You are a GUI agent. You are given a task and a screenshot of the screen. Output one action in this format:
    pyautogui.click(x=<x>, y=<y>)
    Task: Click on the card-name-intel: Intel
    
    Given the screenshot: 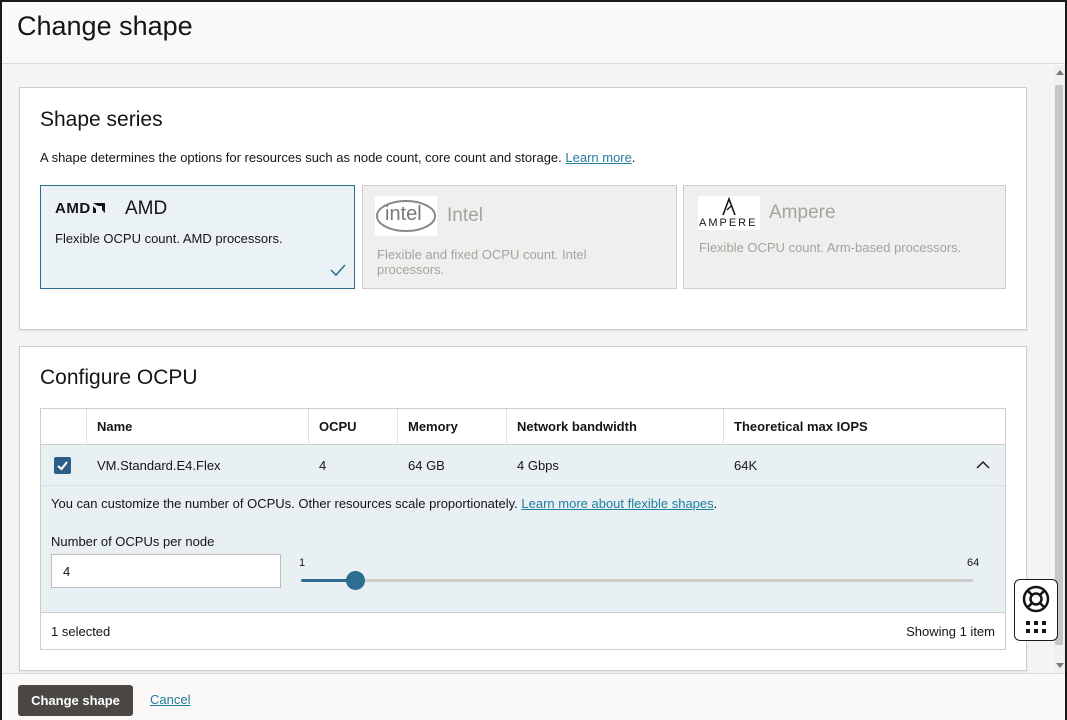 What is the action you would take?
    pyautogui.click(x=465, y=215)
    